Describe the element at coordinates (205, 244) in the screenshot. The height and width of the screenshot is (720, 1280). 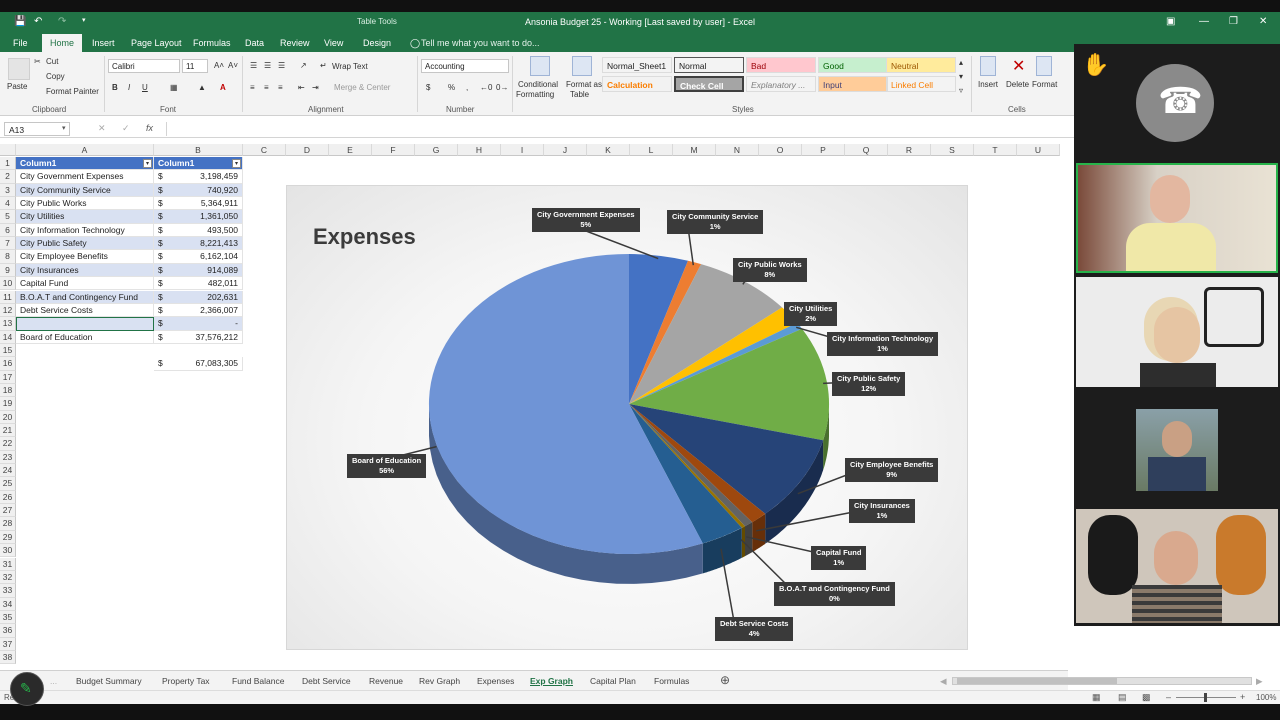
I see `table-row-value: 8,221,413` at that location.